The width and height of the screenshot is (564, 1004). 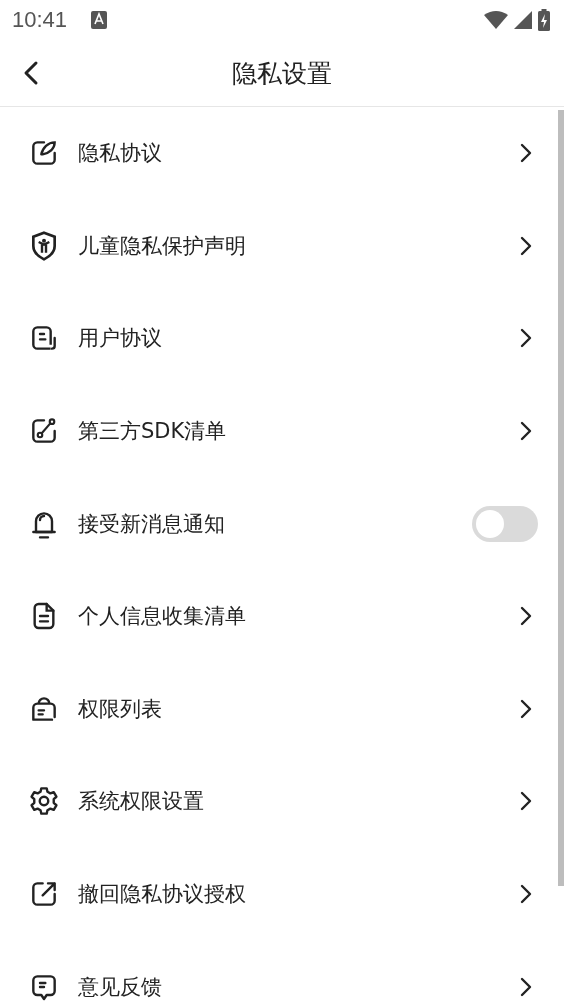 I want to click on gear-icon, so click(x=44, y=801).